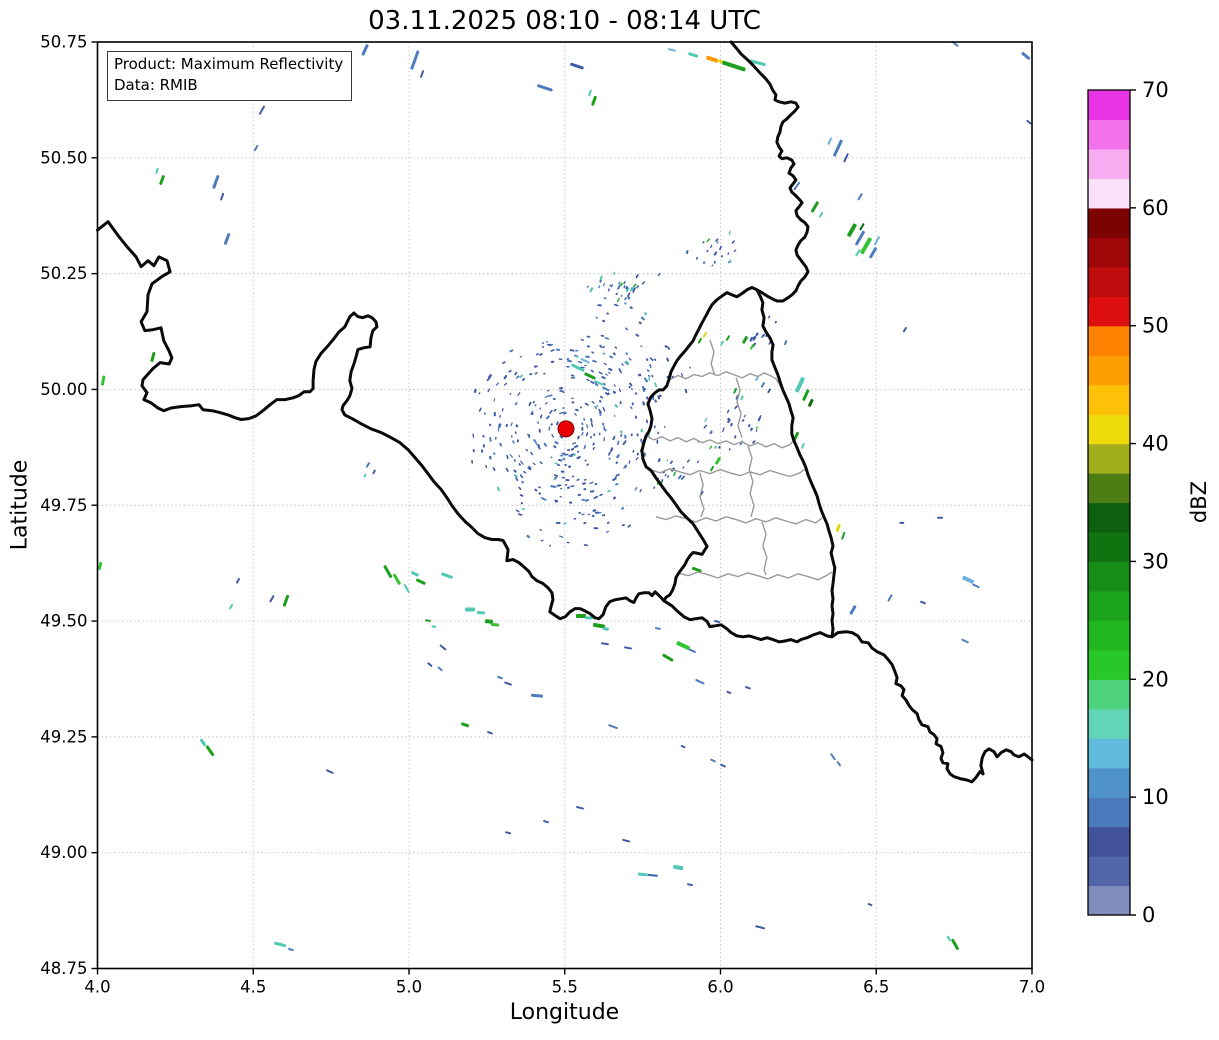 The width and height of the screenshot is (1219, 1040). What do you see at coordinates (720, 987) in the screenshot?
I see `x-tick-label: 6.0` at bounding box center [720, 987].